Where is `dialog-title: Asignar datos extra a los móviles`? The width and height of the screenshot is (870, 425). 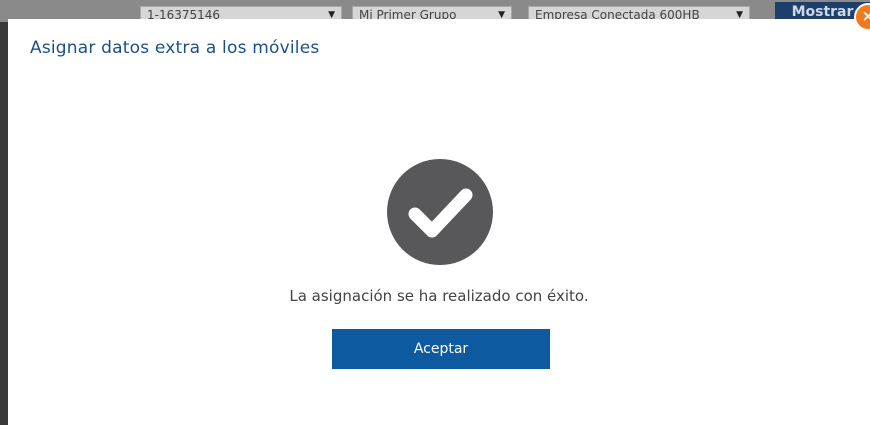 dialog-title: Asignar datos extra a los móviles is located at coordinates (175, 48).